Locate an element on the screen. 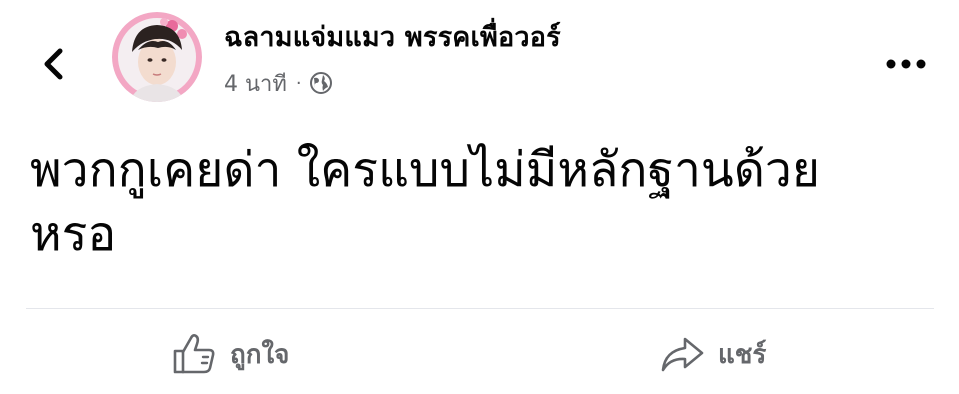 Image resolution: width=959 pixels, height=394 pixels. share-arrow-icon is located at coordinates (682, 354).